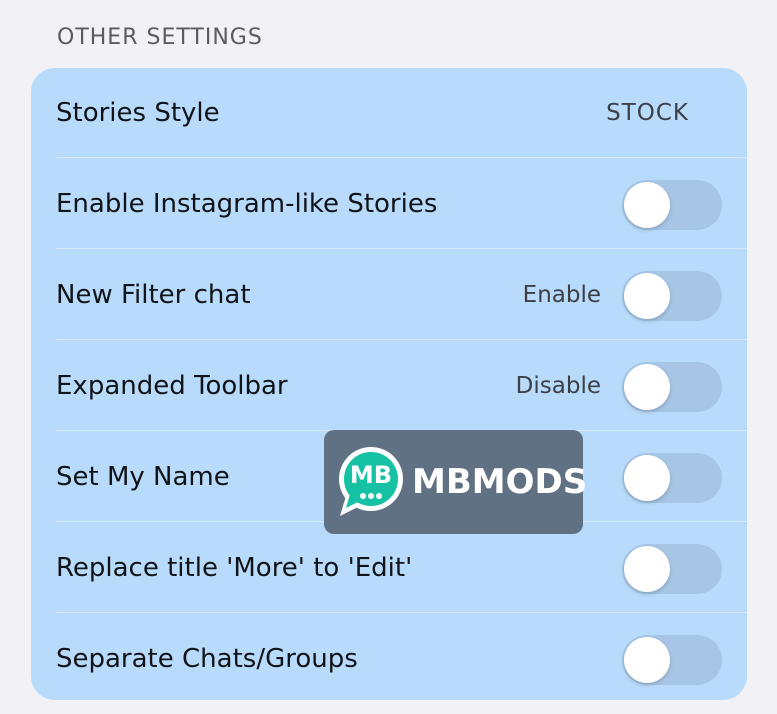 Image resolution: width=777 pixels, height=714 pixels. Describe the element at coordinates (143, 477) in the screenshot. I see `row-label: Set My Name` at that location.